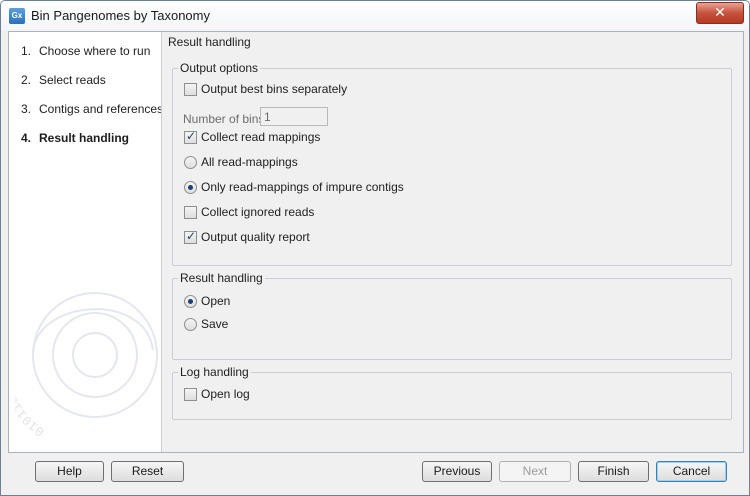 This screenshot has width=750, height=496. Describe the element at coordinates (26, 109) in the screenshot. I see `step-number: 3.` at that location.